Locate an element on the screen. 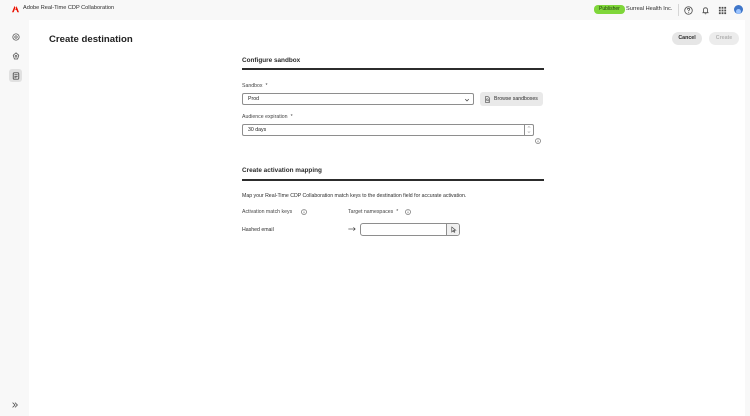  activation-match-keys-label: Activation match keys is located at coordinates (267, 212).